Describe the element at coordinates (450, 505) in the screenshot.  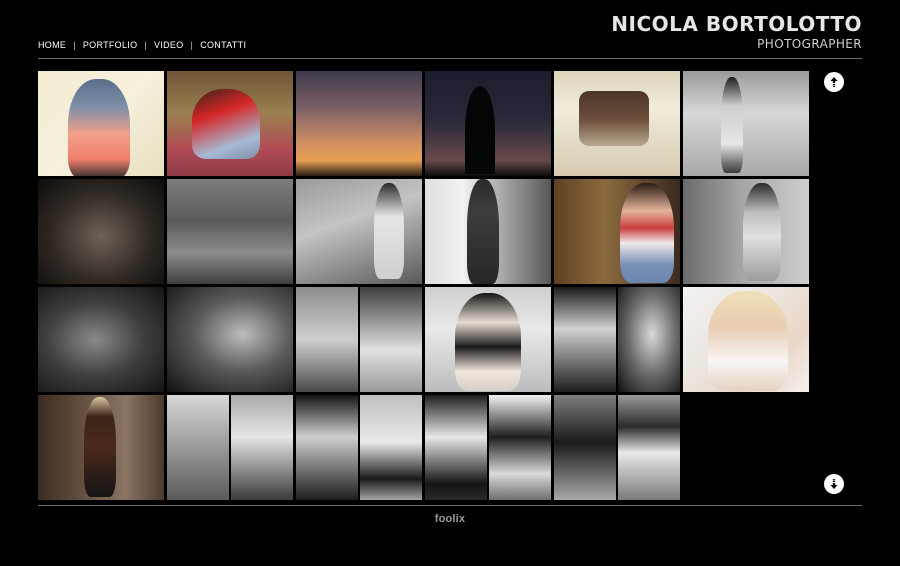
I see `footer-divider` at that location.